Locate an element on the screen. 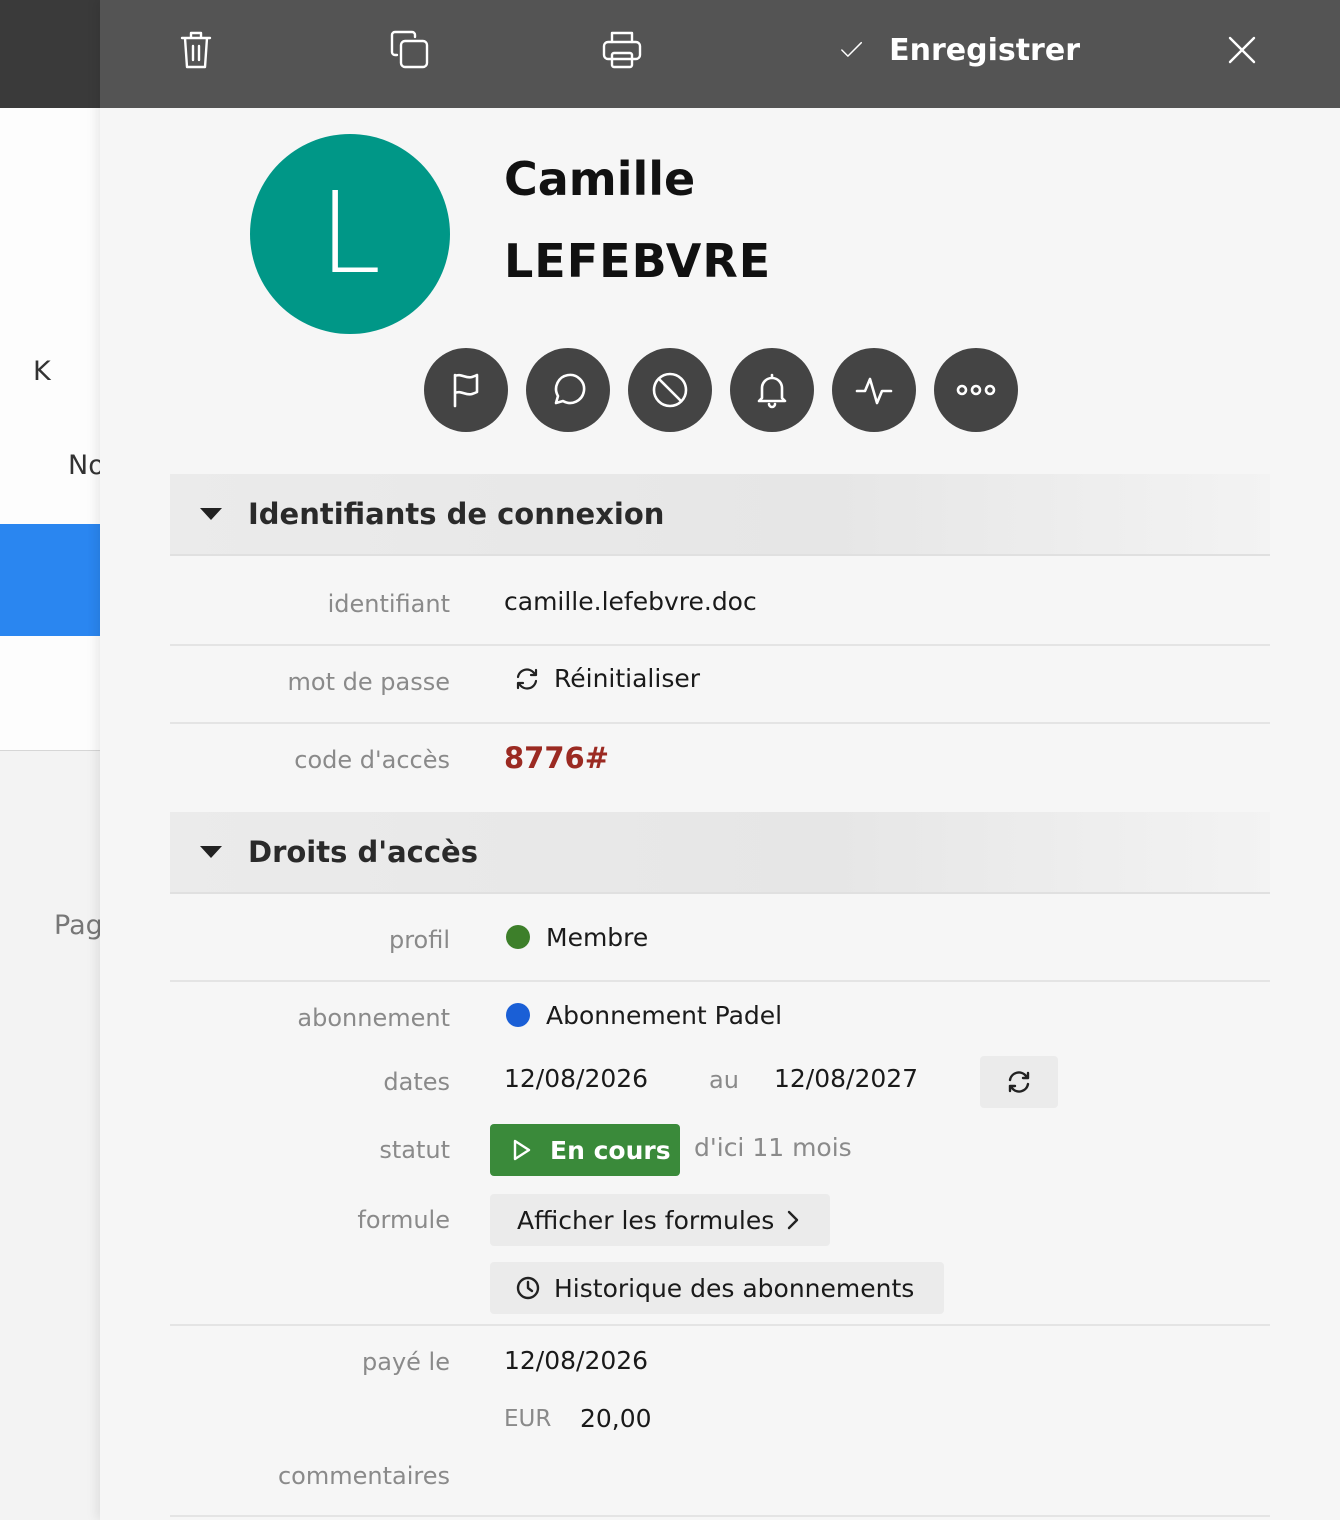 This screenshot has height=1520, width=1340. status-badge: En cours is located at coordinates (585, 1150).